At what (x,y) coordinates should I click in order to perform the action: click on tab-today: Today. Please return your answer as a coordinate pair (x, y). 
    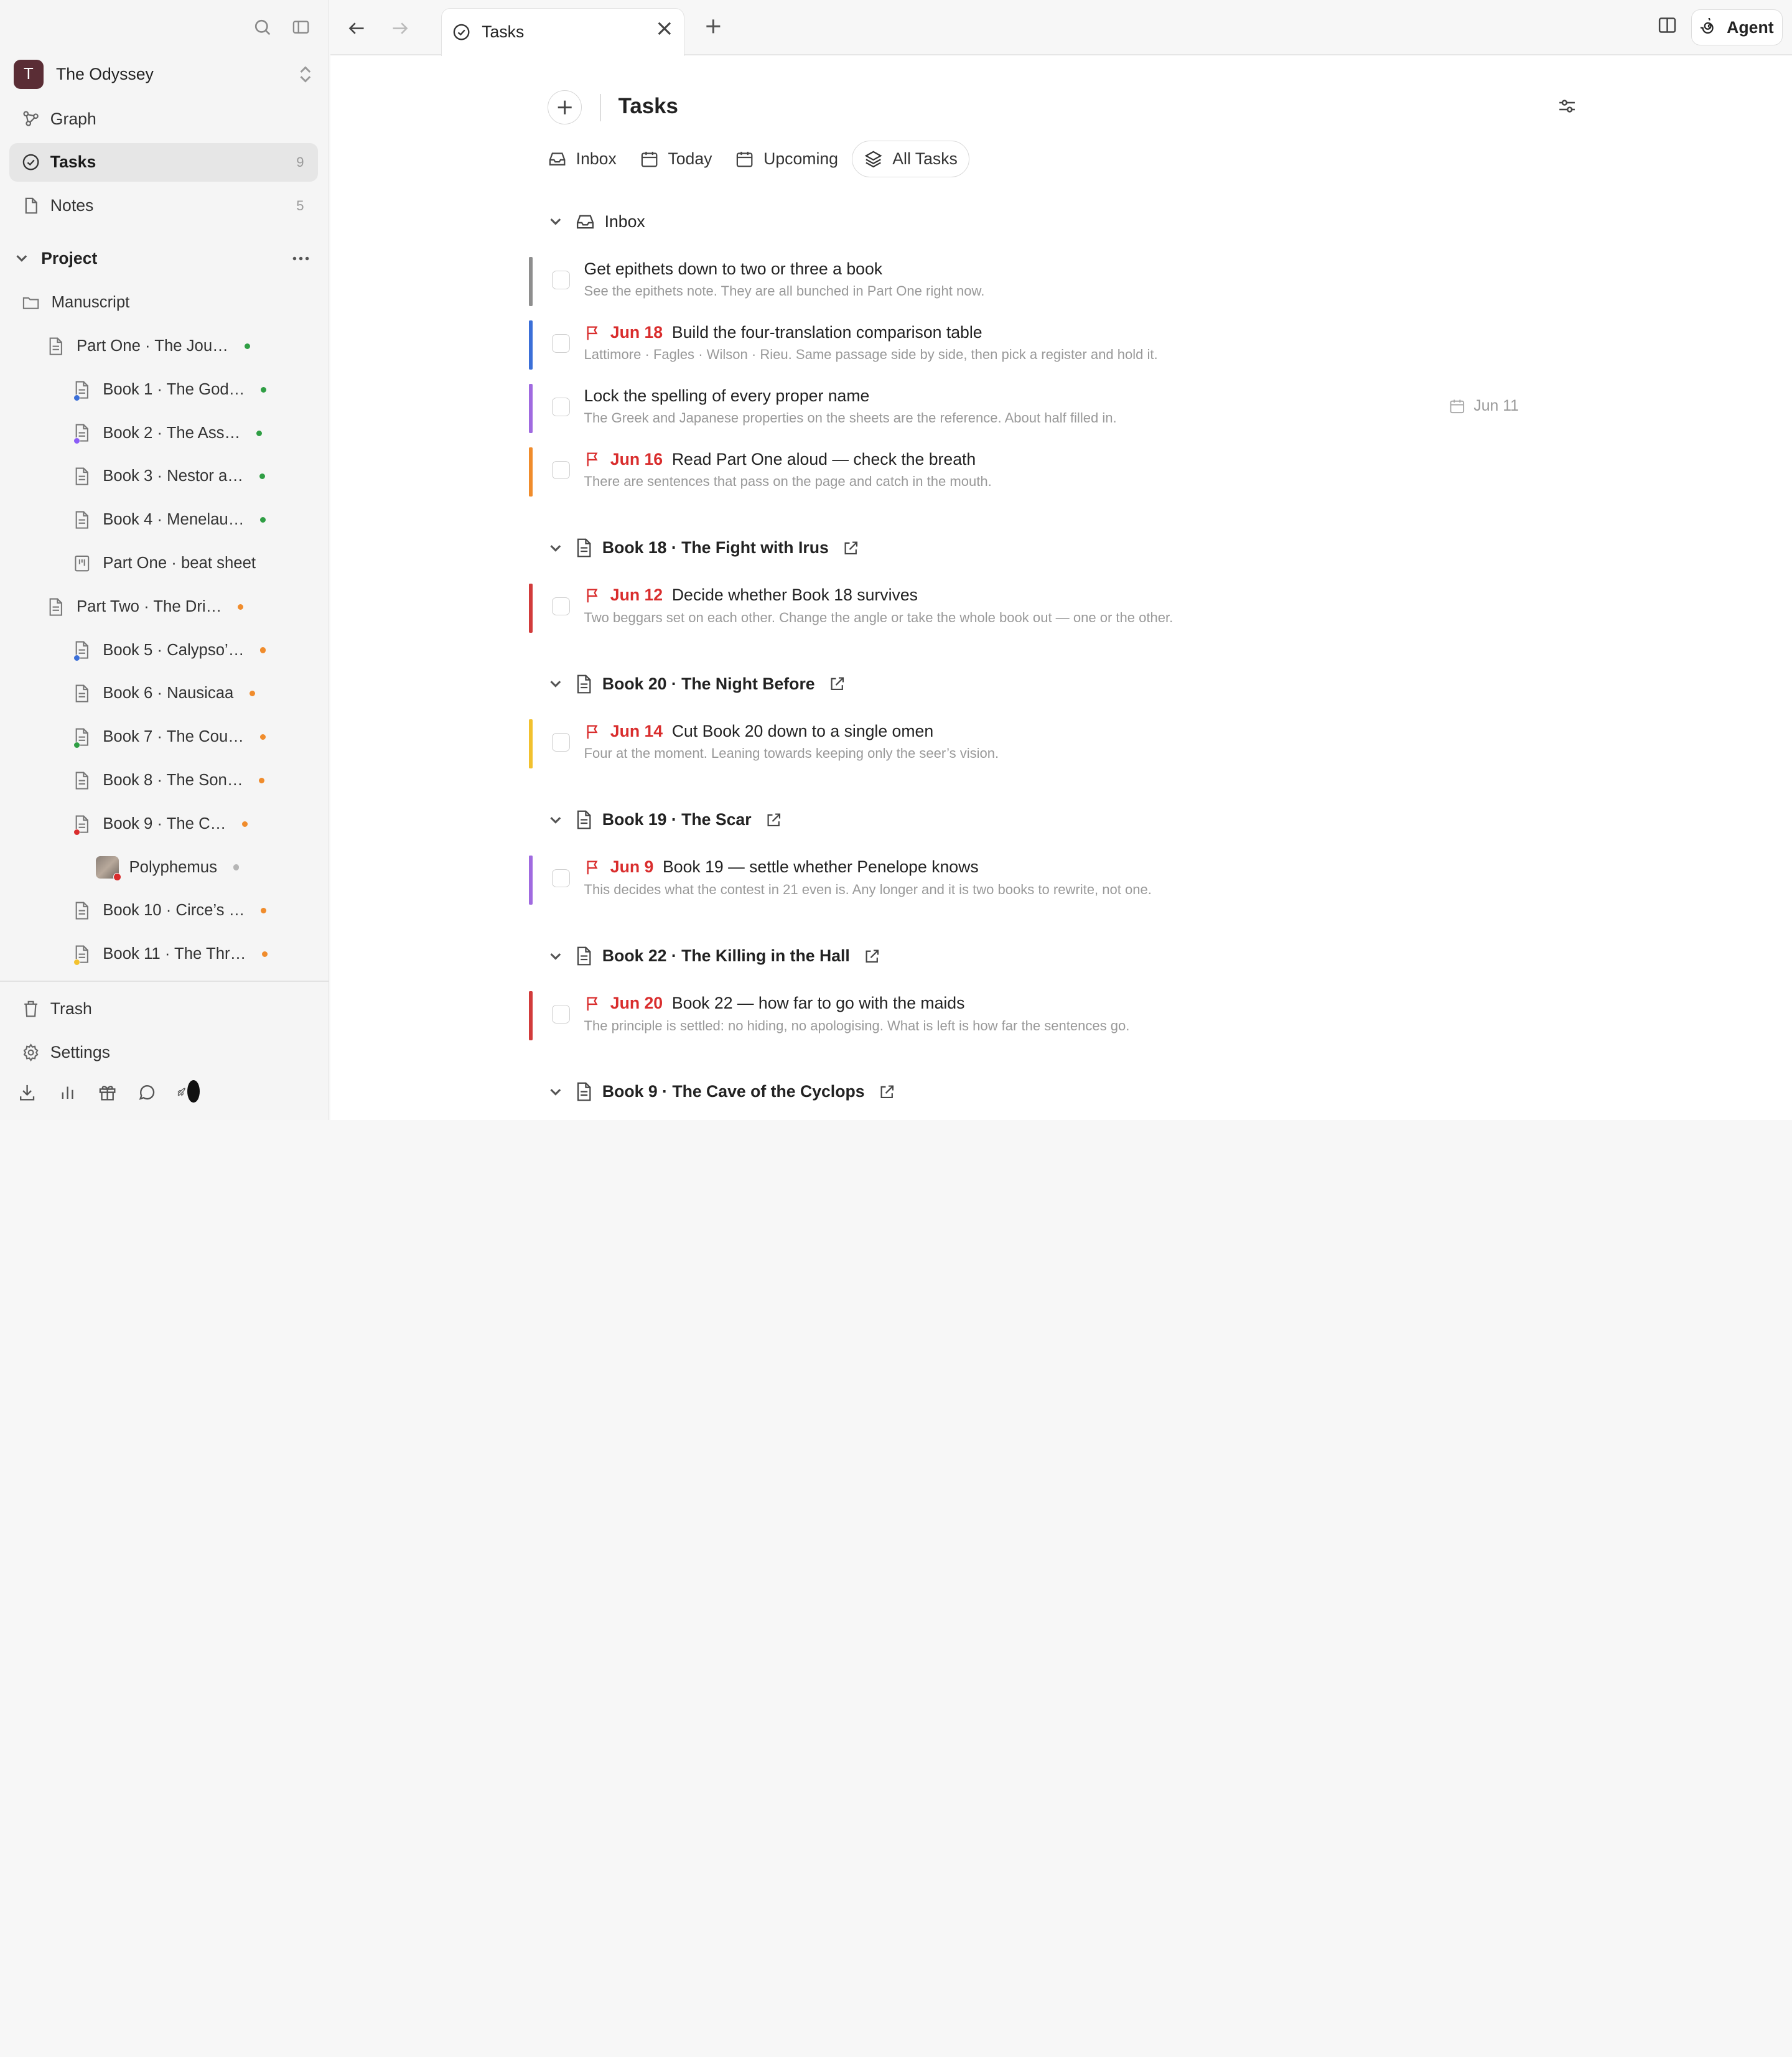
    Looking at the image, I should click on (676, 159).